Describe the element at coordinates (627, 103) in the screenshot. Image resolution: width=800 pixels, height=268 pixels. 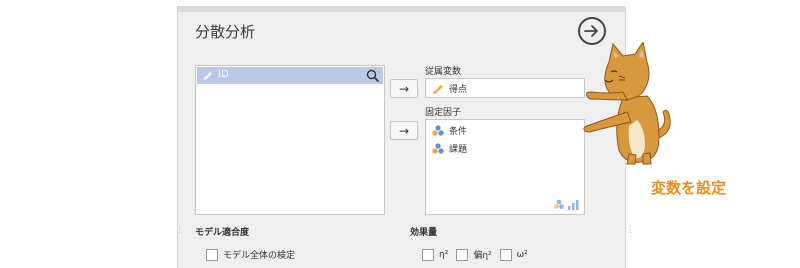
I see `cat-pointing-illustration` at that location.